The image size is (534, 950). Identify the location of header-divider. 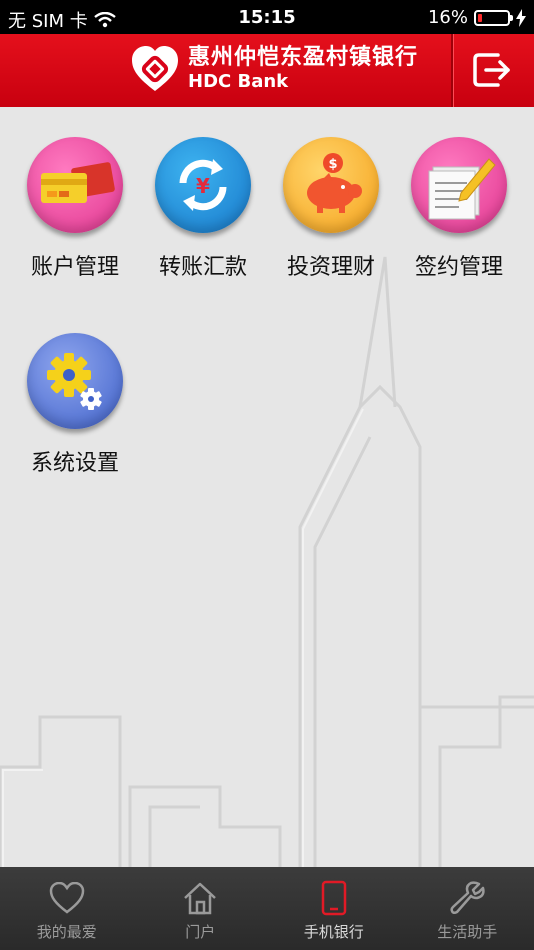
(452, 70).